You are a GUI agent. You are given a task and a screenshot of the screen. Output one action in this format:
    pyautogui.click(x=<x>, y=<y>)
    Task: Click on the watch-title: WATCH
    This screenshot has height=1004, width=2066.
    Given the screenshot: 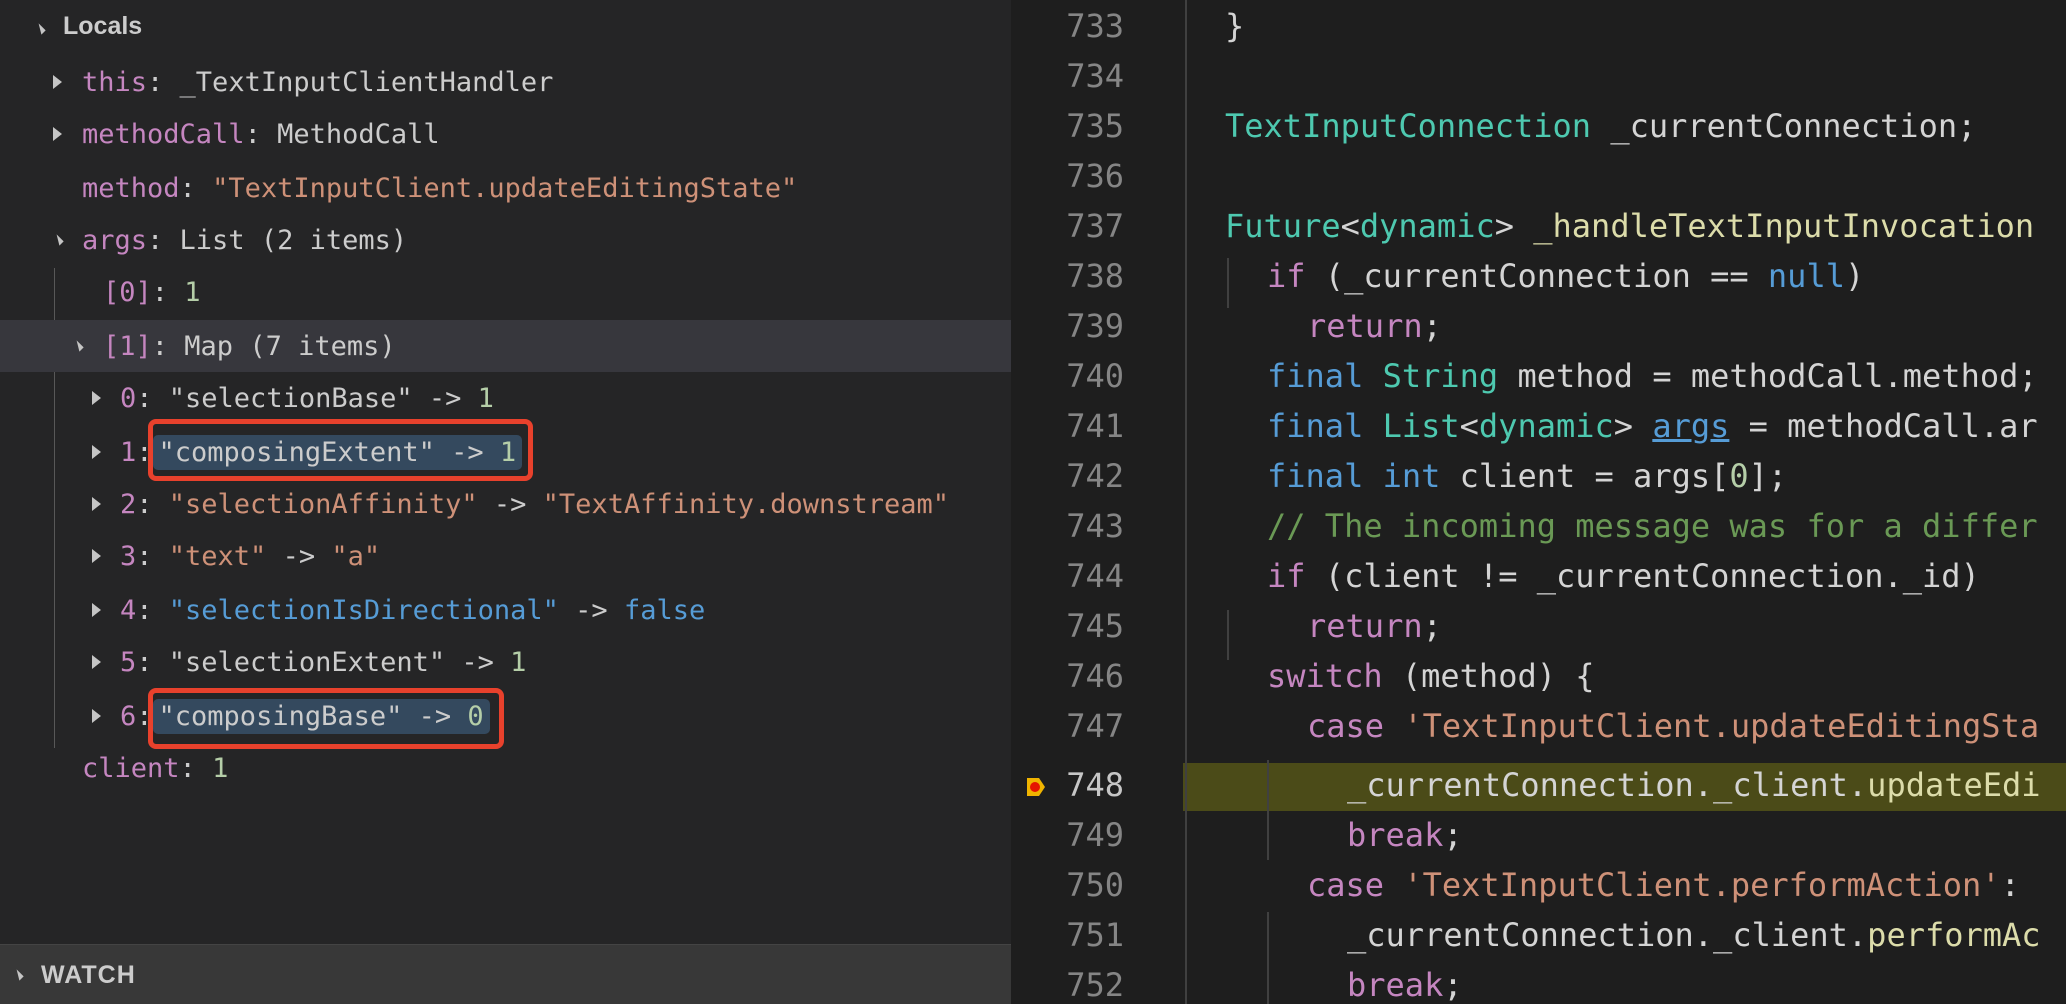 What is the action you would take?
    pyautogui.click(x=88, y=975)
    